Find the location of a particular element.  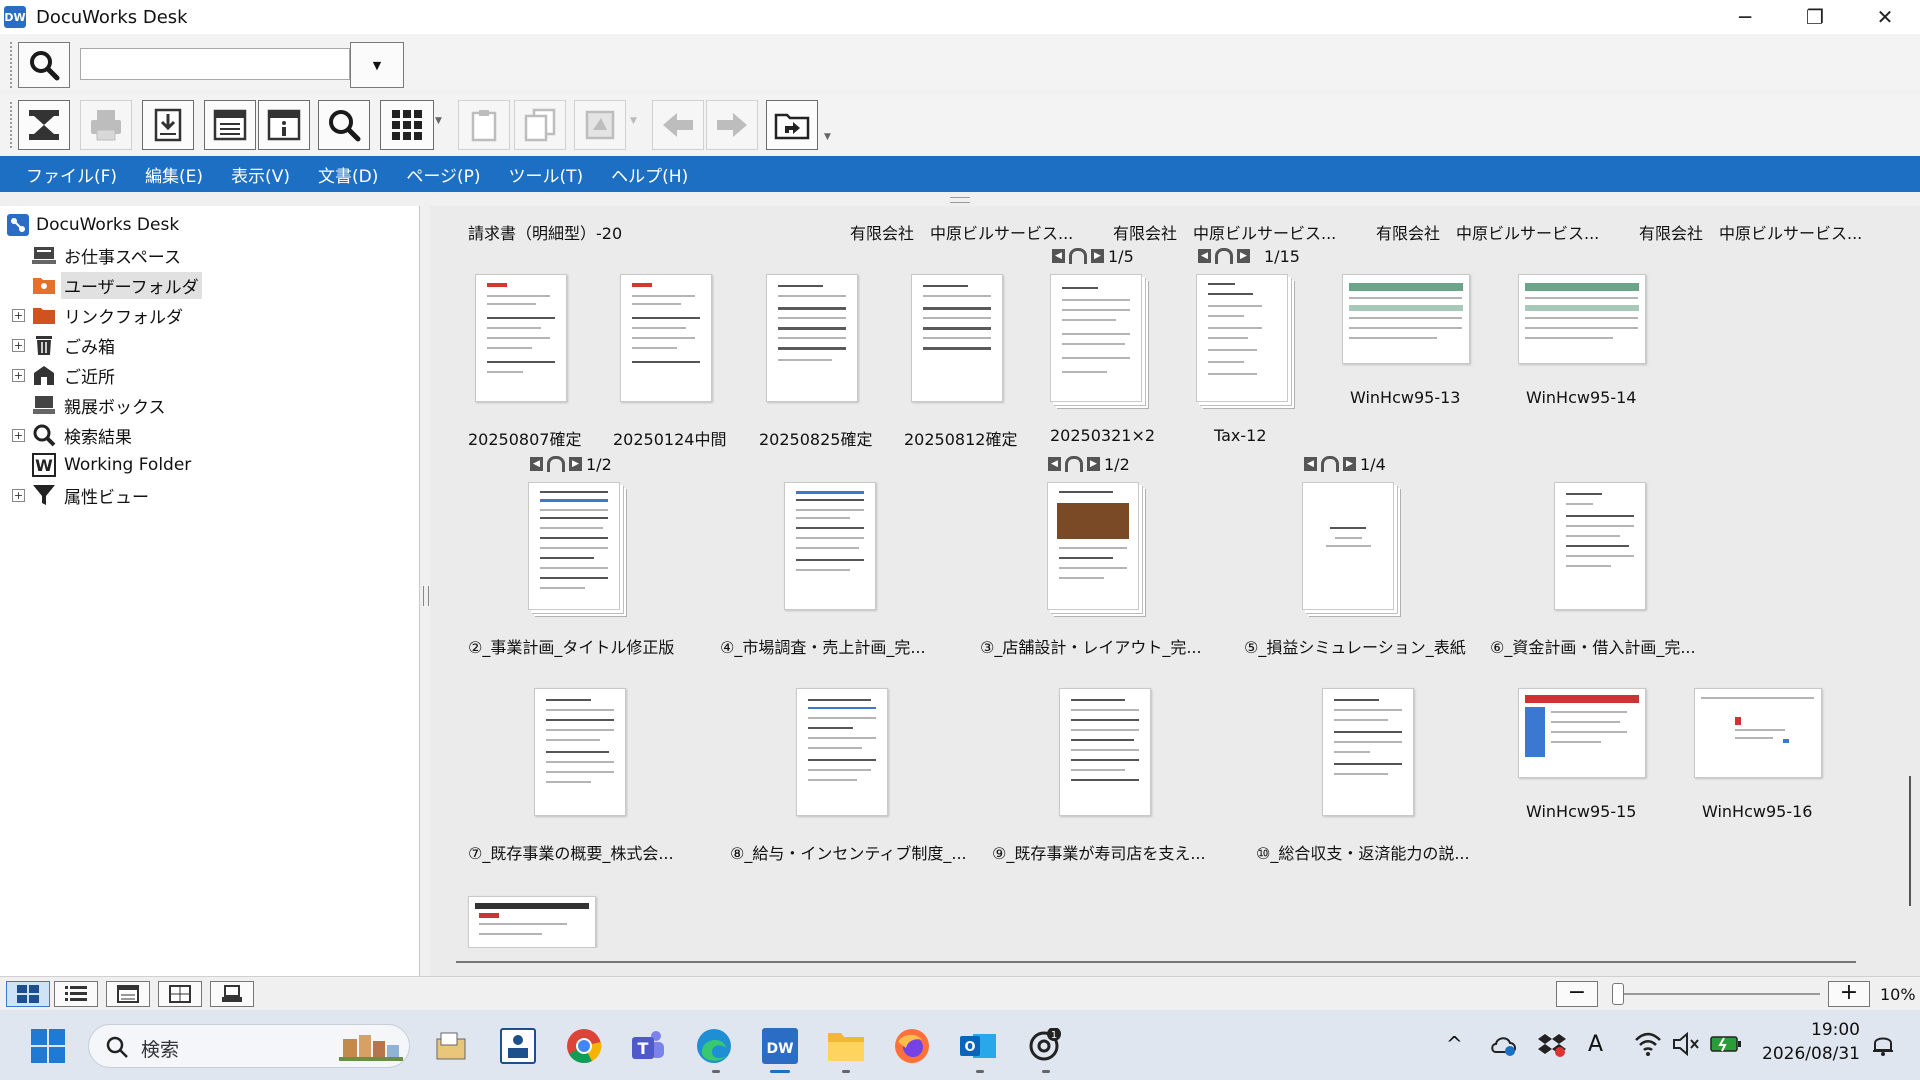

taskbar-app-outlook: O is located at coordinates (978, 1046).